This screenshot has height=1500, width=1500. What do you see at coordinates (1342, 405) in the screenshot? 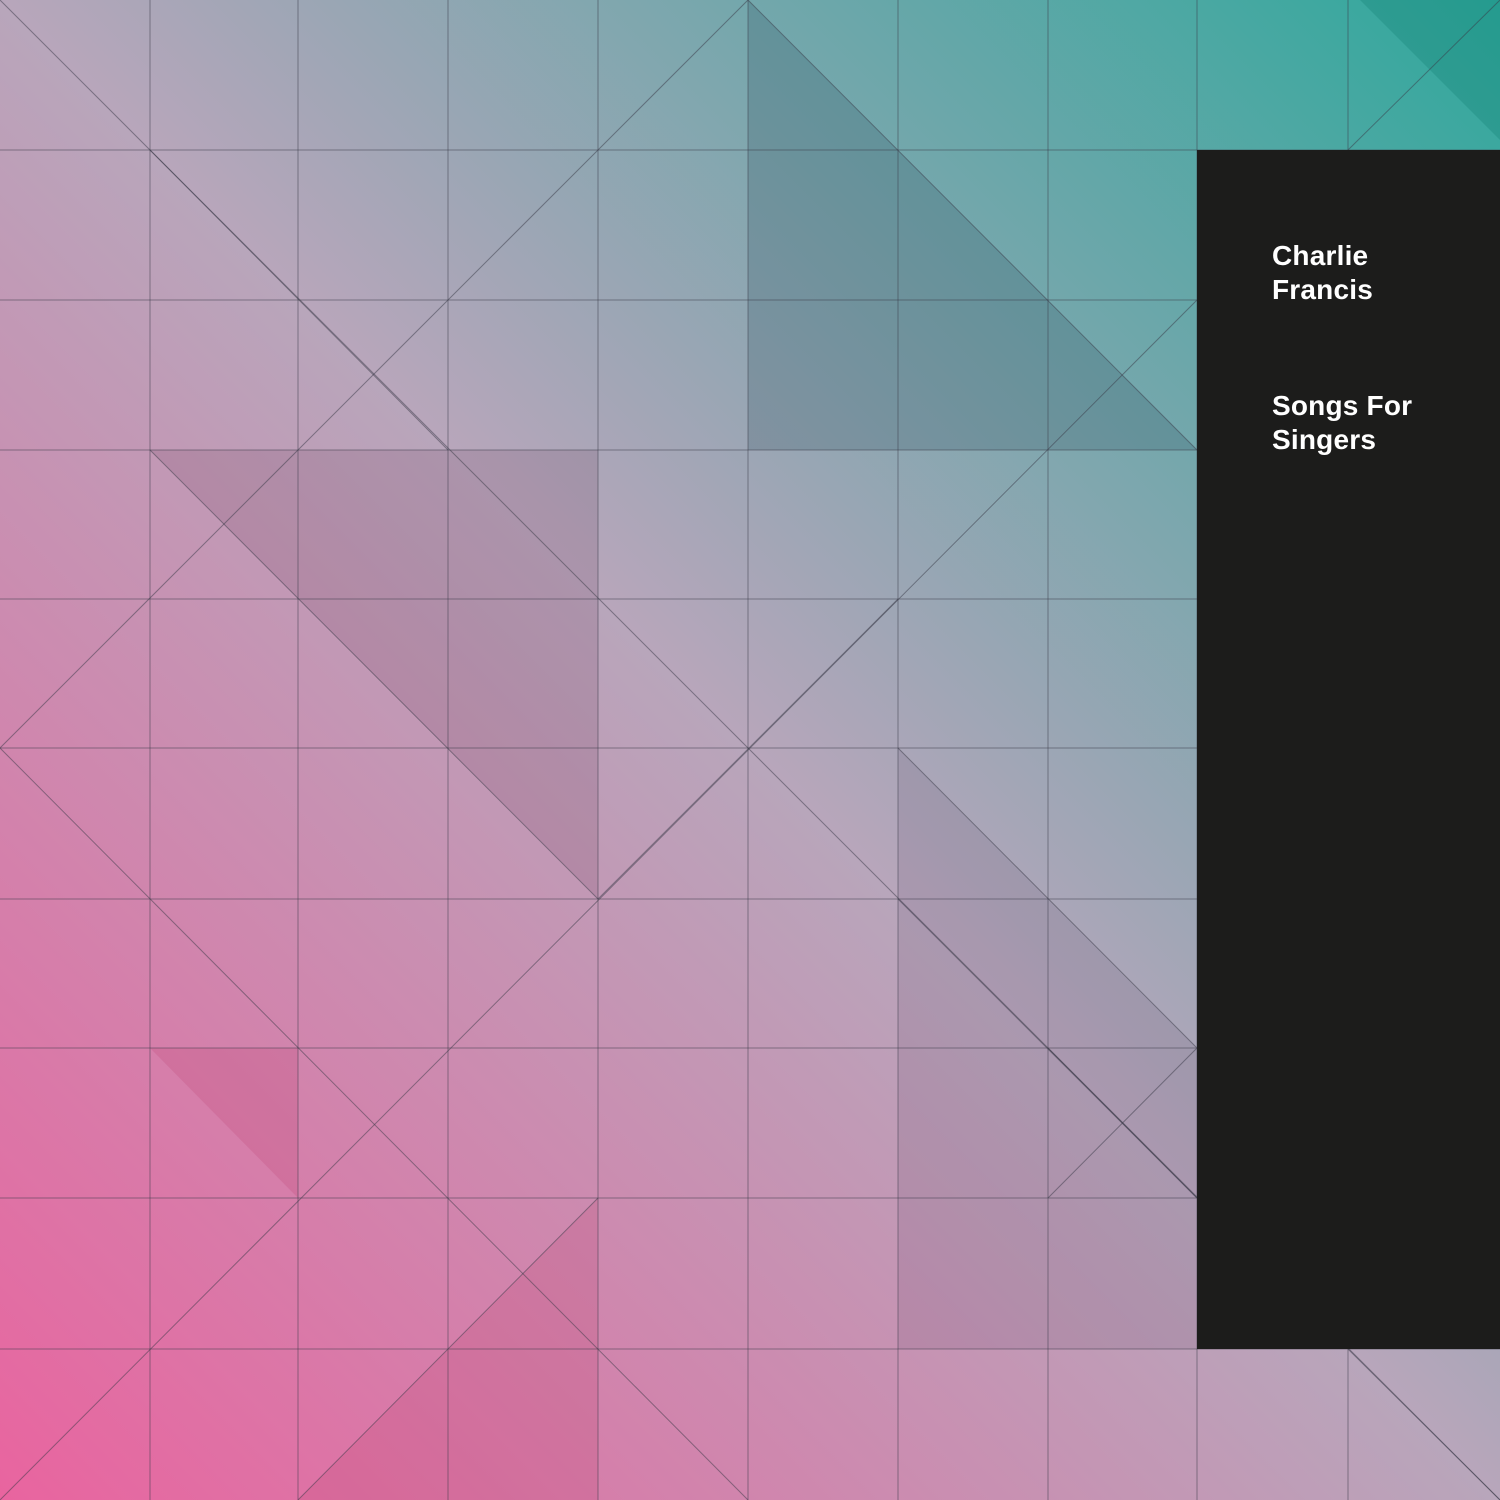
I see `album-title-line: Songs For` at bounding box center [1342, 405].